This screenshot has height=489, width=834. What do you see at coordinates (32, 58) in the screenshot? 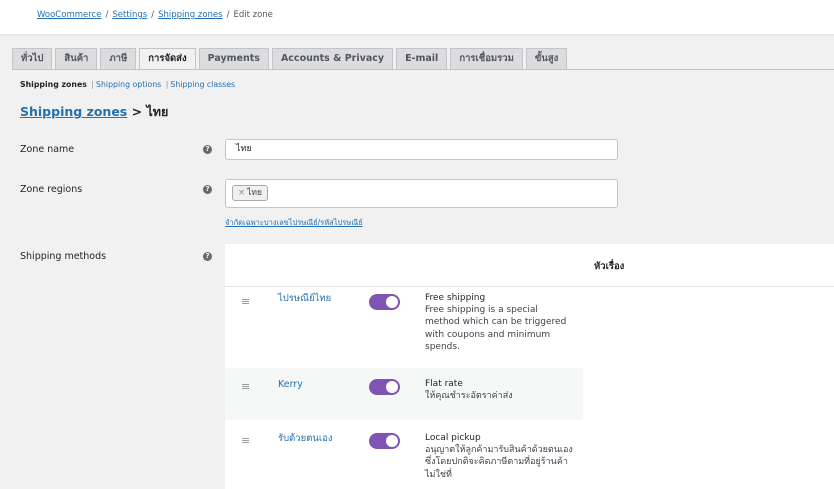
I see `tab-general: ทั่วไป` at bounding box center [32, 58].